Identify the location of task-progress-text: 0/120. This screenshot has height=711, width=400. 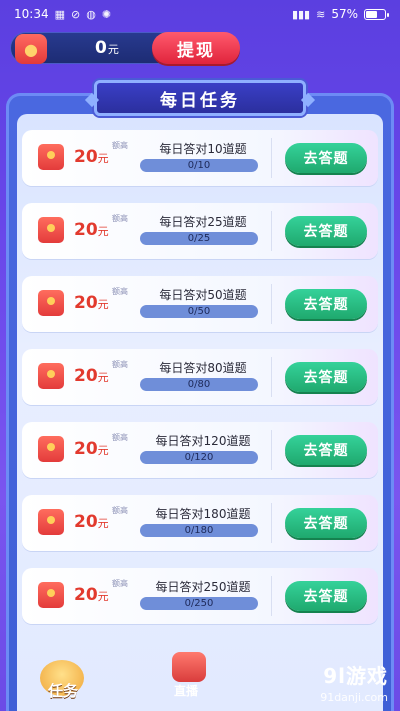
(199, 457).